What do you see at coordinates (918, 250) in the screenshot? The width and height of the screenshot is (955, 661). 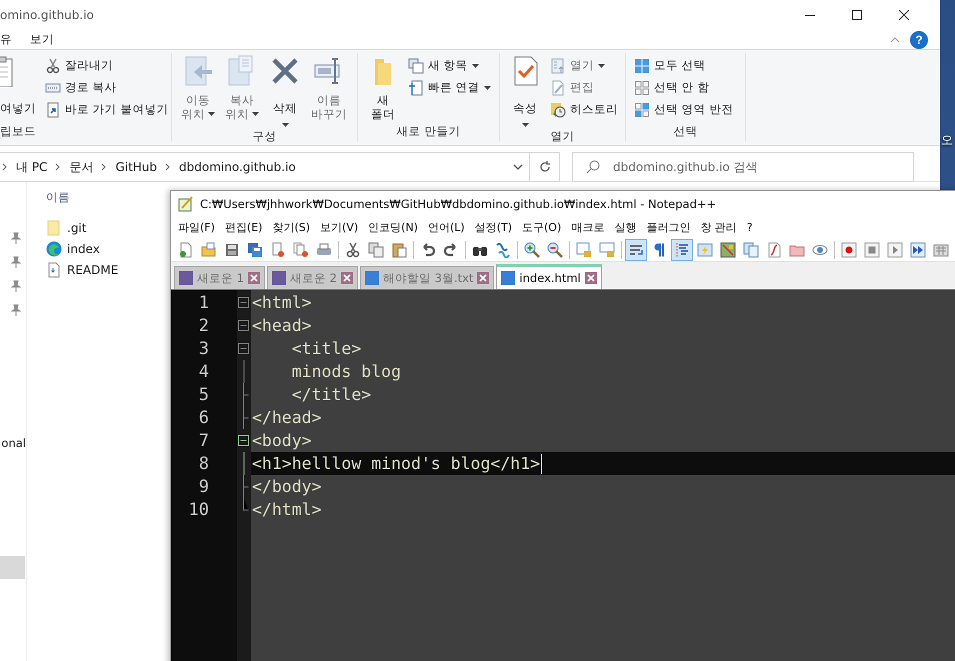 I see `fast-forward-icon` at bounding box center [918, 250].